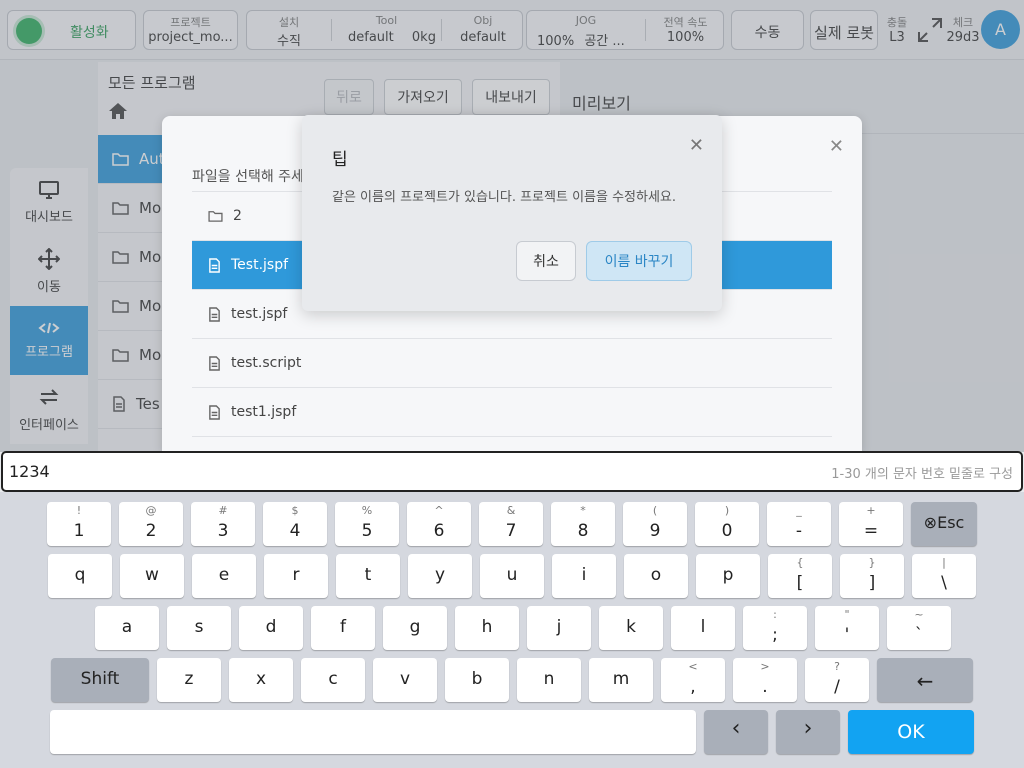  I want to click on key: {[, so click(800, 576).